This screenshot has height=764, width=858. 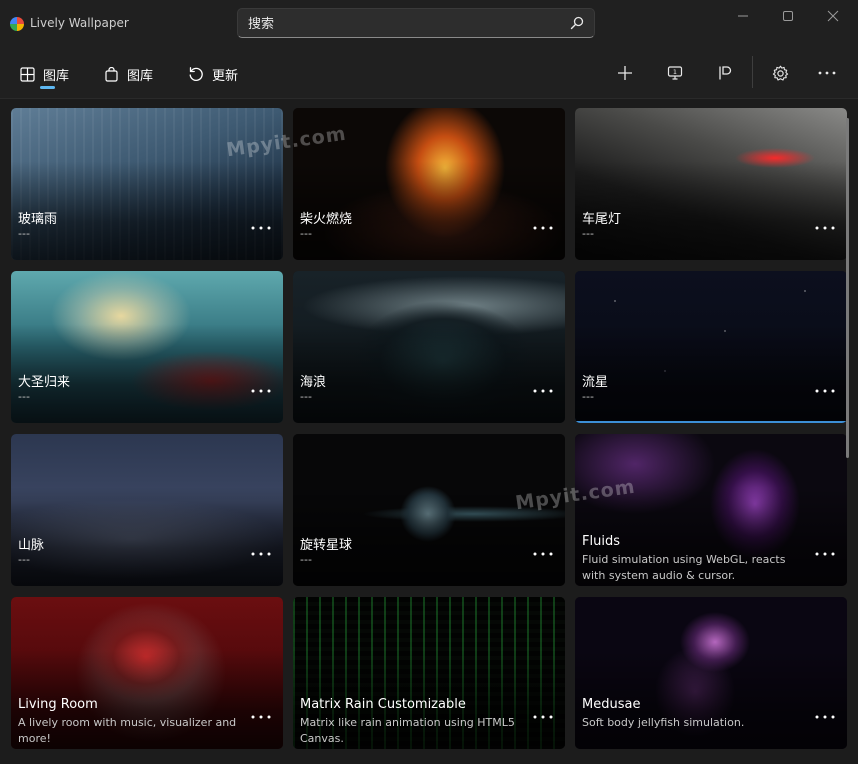 I want to click on close-icon, so click(x=833, y=16).